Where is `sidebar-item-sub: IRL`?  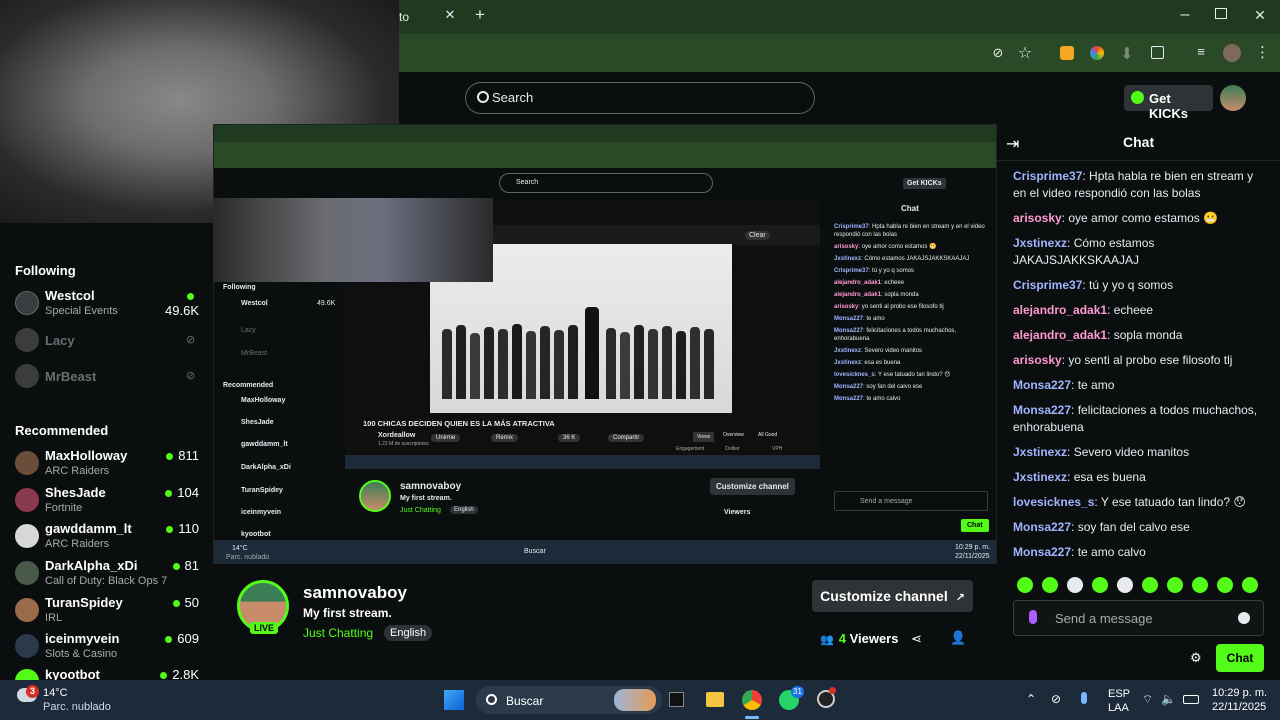
sidebar-item-sub: IRL is located at coordinates (54, 618).